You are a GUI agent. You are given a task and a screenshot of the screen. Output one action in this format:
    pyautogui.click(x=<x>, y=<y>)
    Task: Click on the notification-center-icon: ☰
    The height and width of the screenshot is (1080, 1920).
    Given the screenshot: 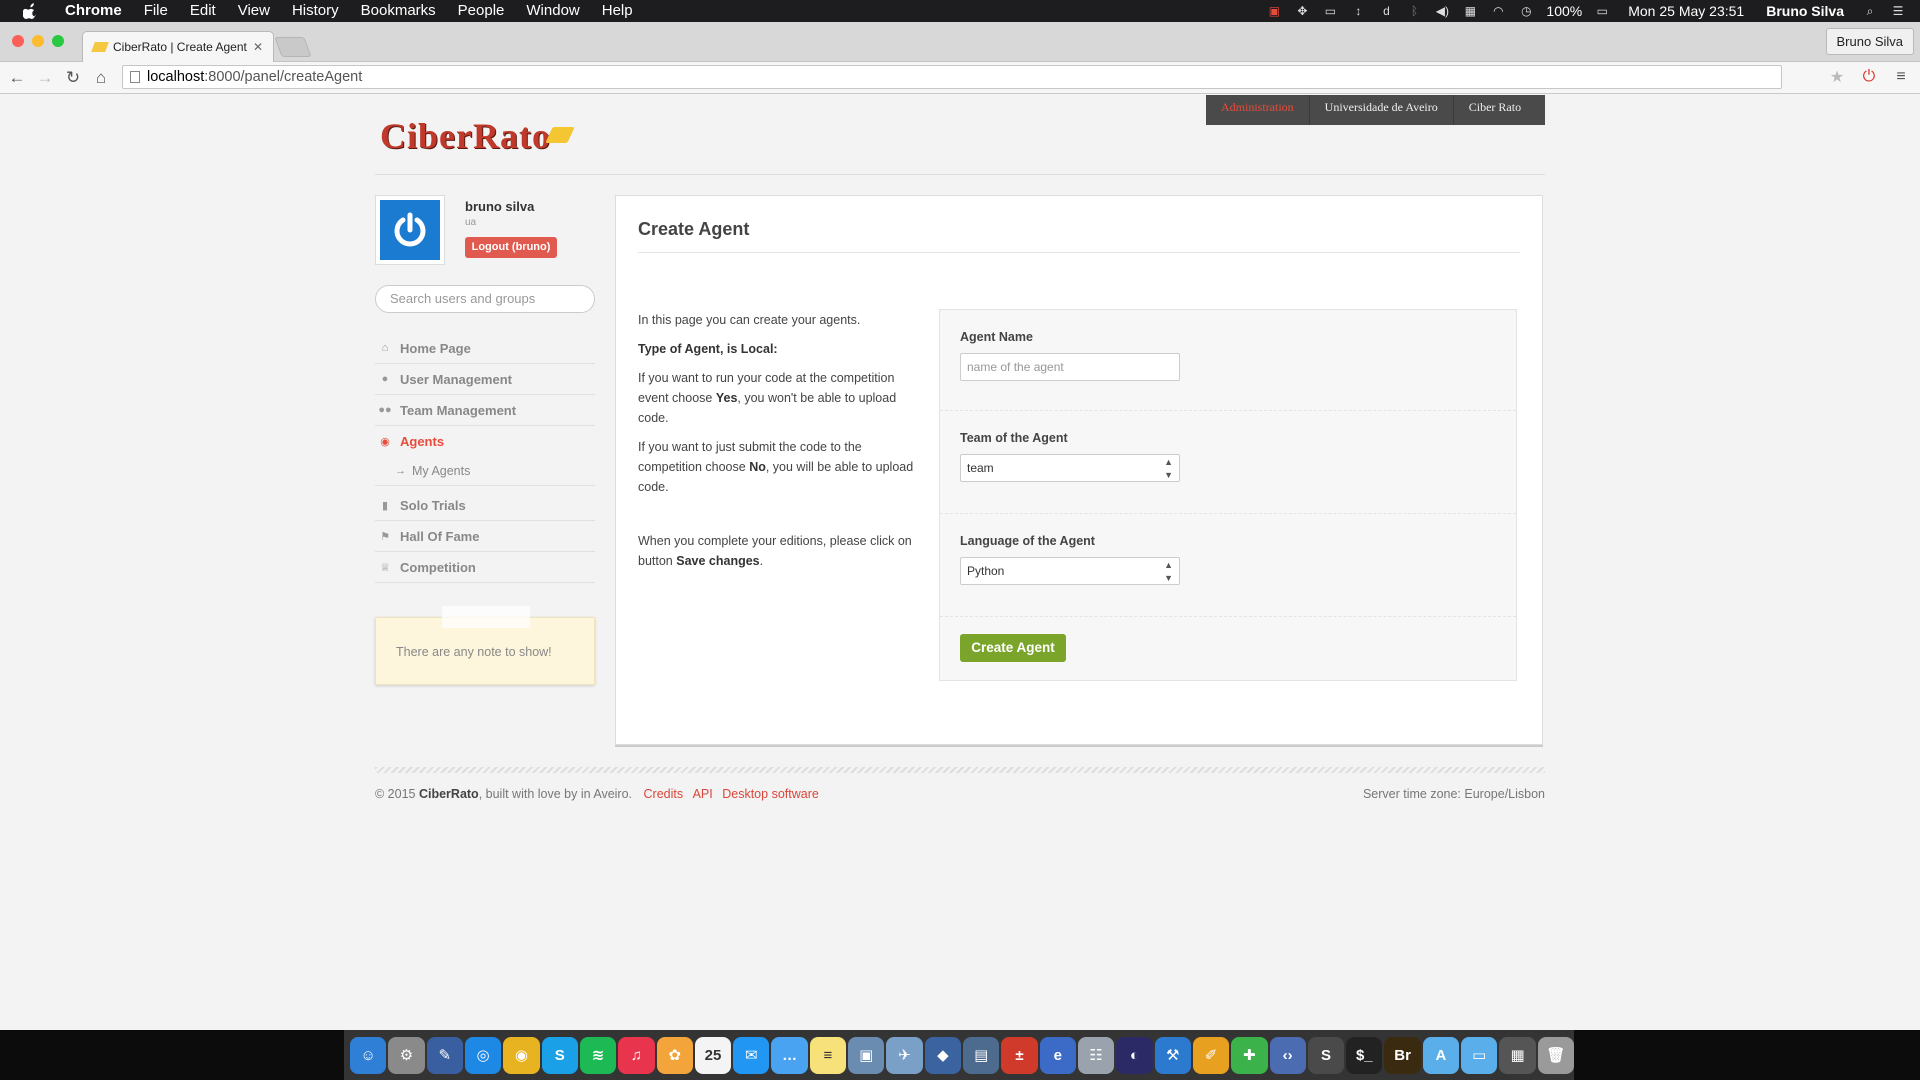 What is the action you would take?
    pyautogui.click(x=1898, y=11)
    